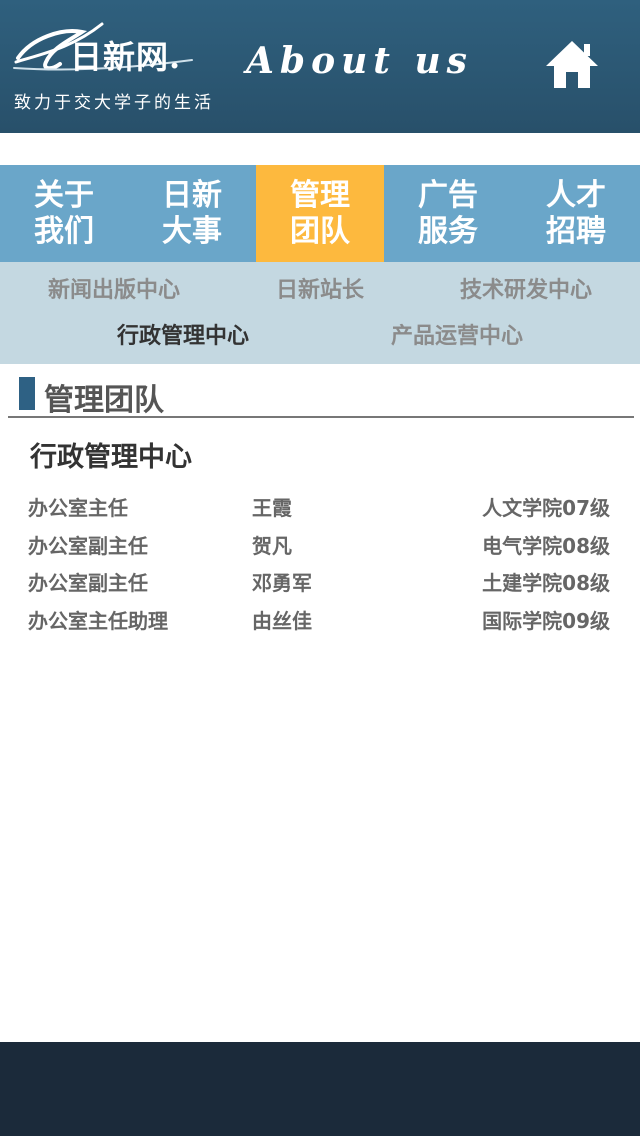 This screenshot has height=1136, width=640. I want to click on subnav-row: 新闻出版中心 日新站长 技术研发中心, so click(320, 288).